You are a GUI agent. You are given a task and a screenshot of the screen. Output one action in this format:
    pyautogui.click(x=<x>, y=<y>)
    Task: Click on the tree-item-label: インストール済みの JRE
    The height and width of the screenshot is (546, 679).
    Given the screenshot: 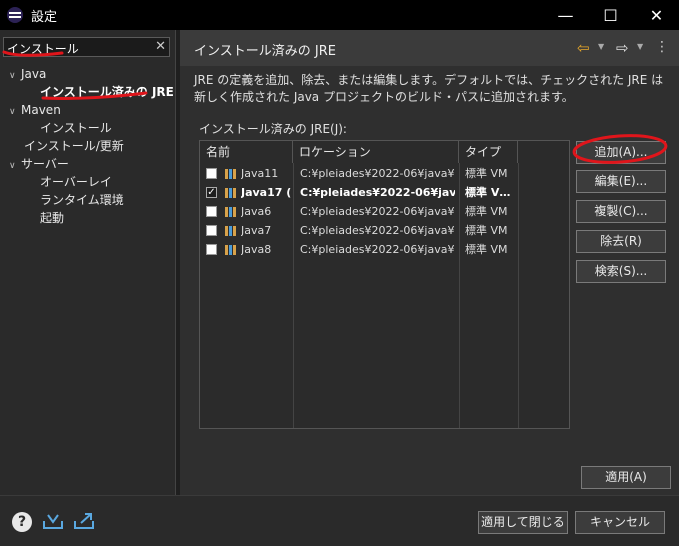 What is the action you would take?
    pyautogui.click(x=107, y=92)
    